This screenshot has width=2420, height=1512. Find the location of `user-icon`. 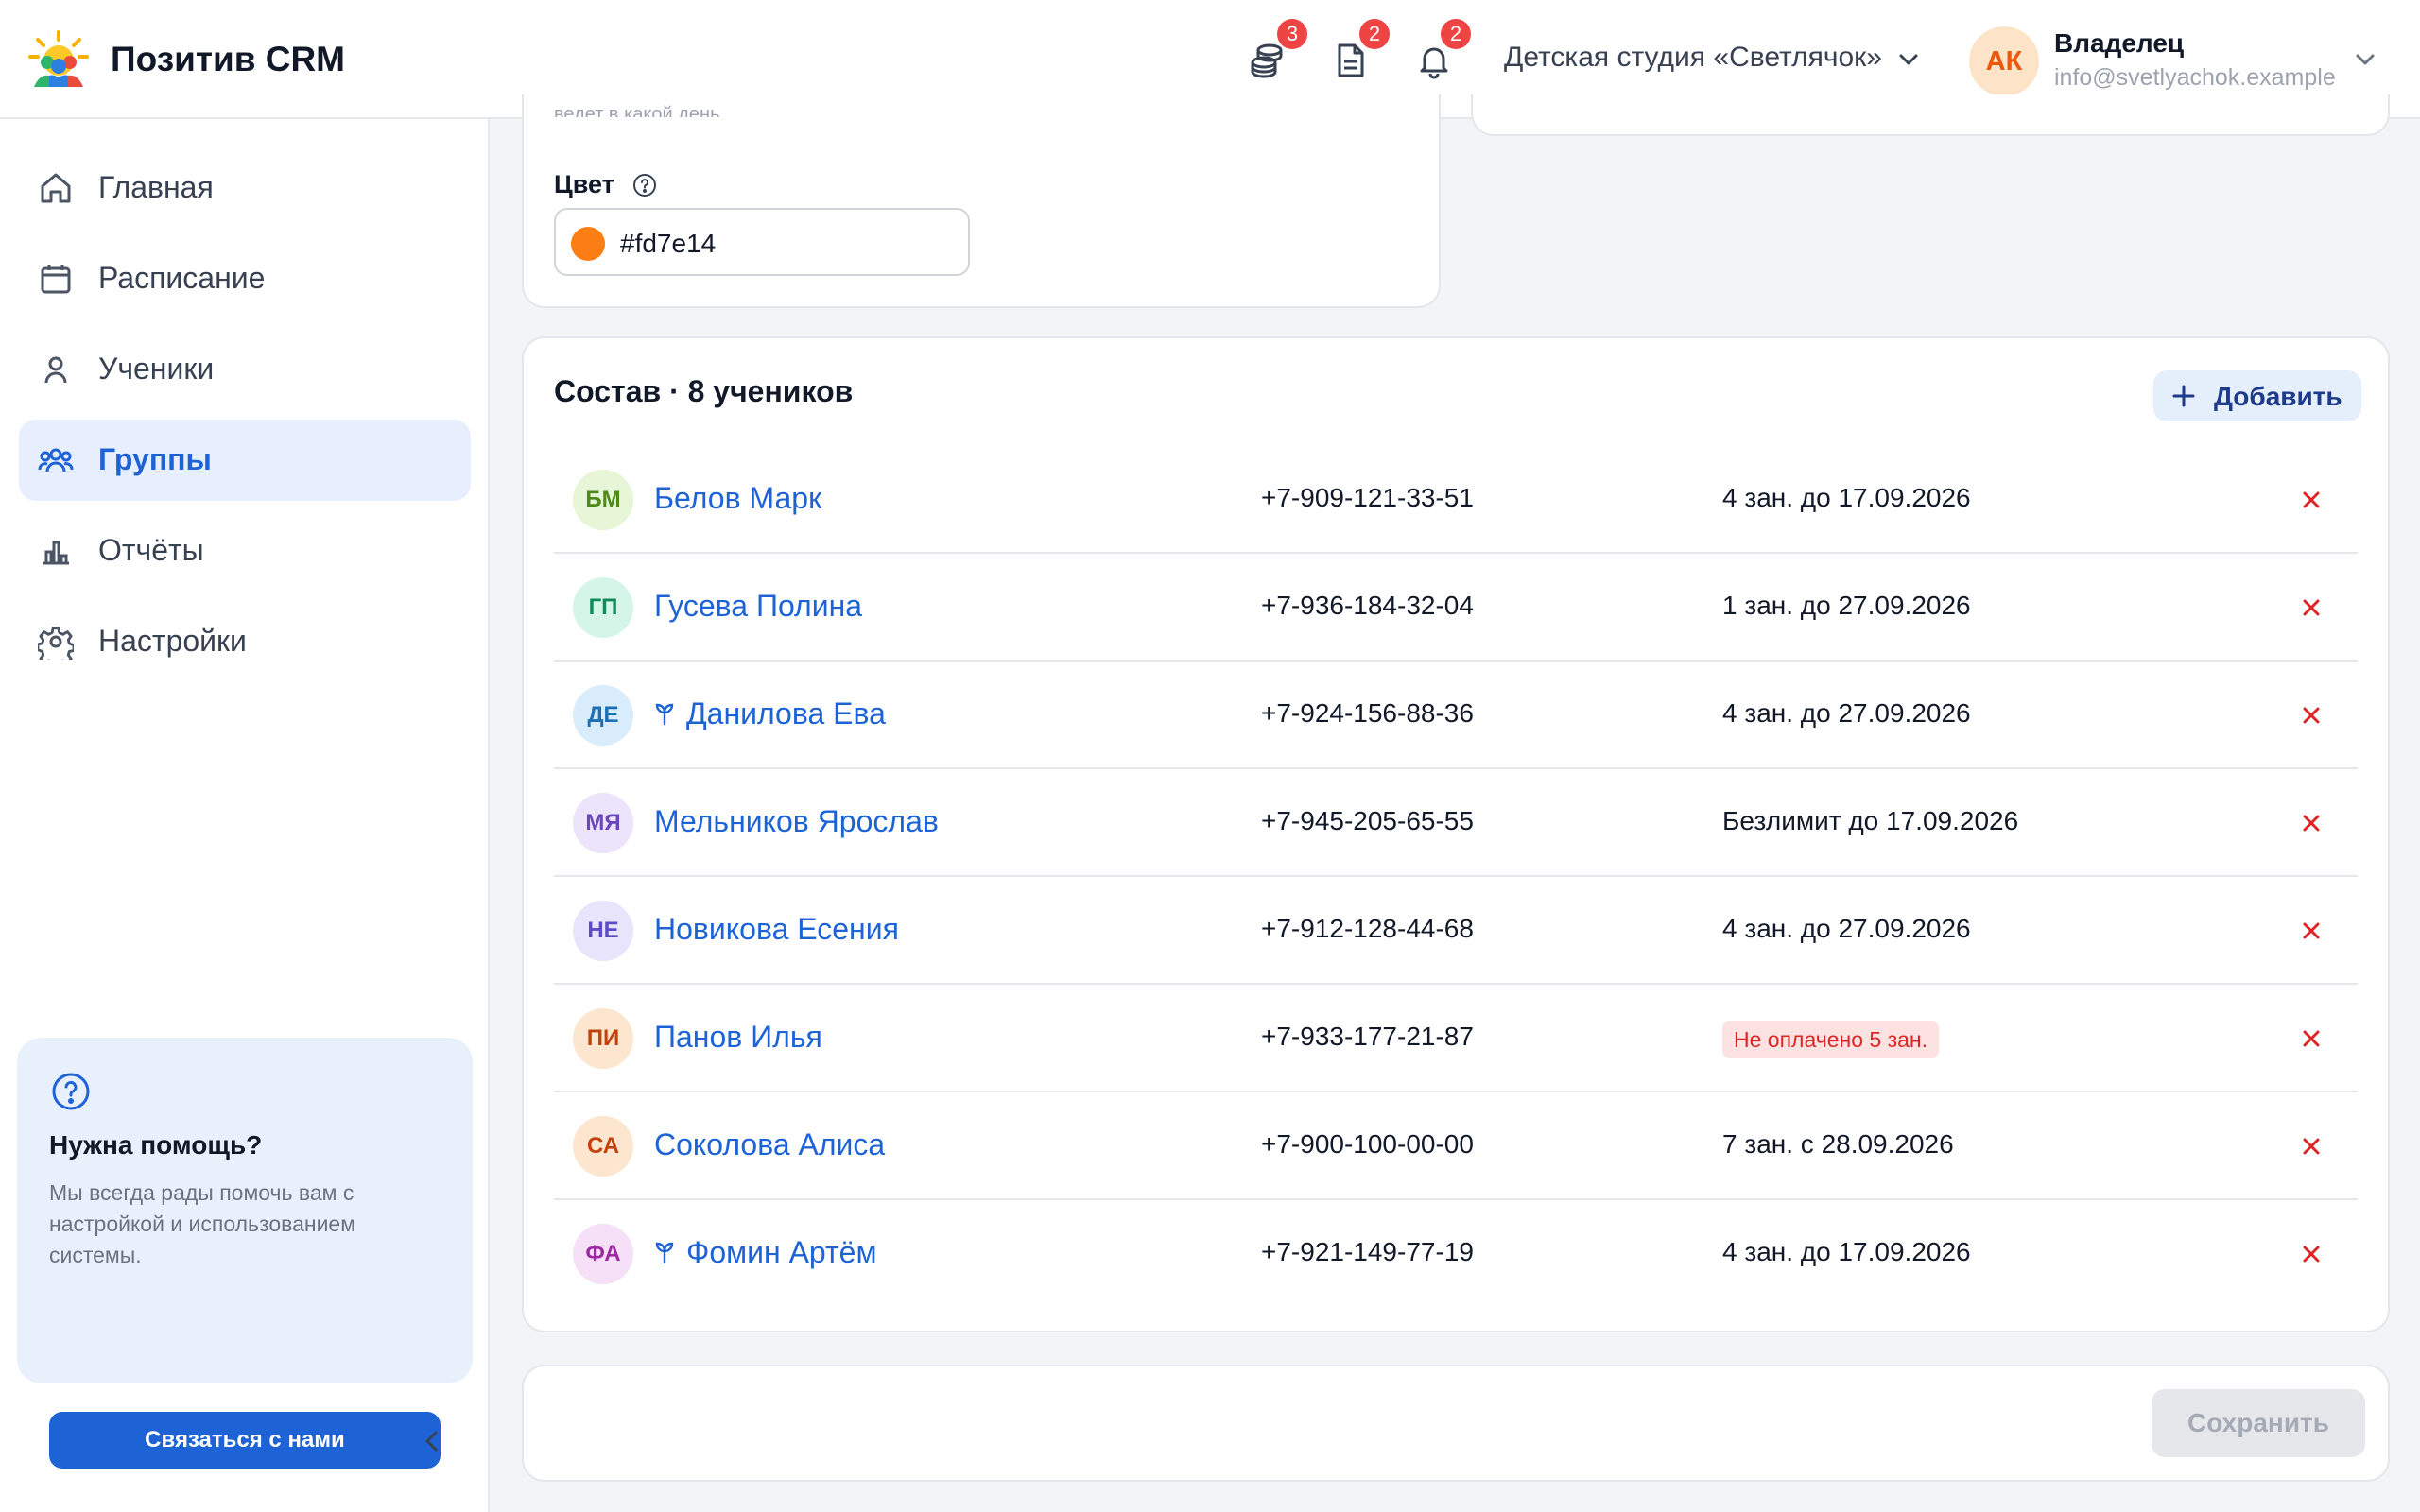

user-icon is located at coordinates (55, 370).